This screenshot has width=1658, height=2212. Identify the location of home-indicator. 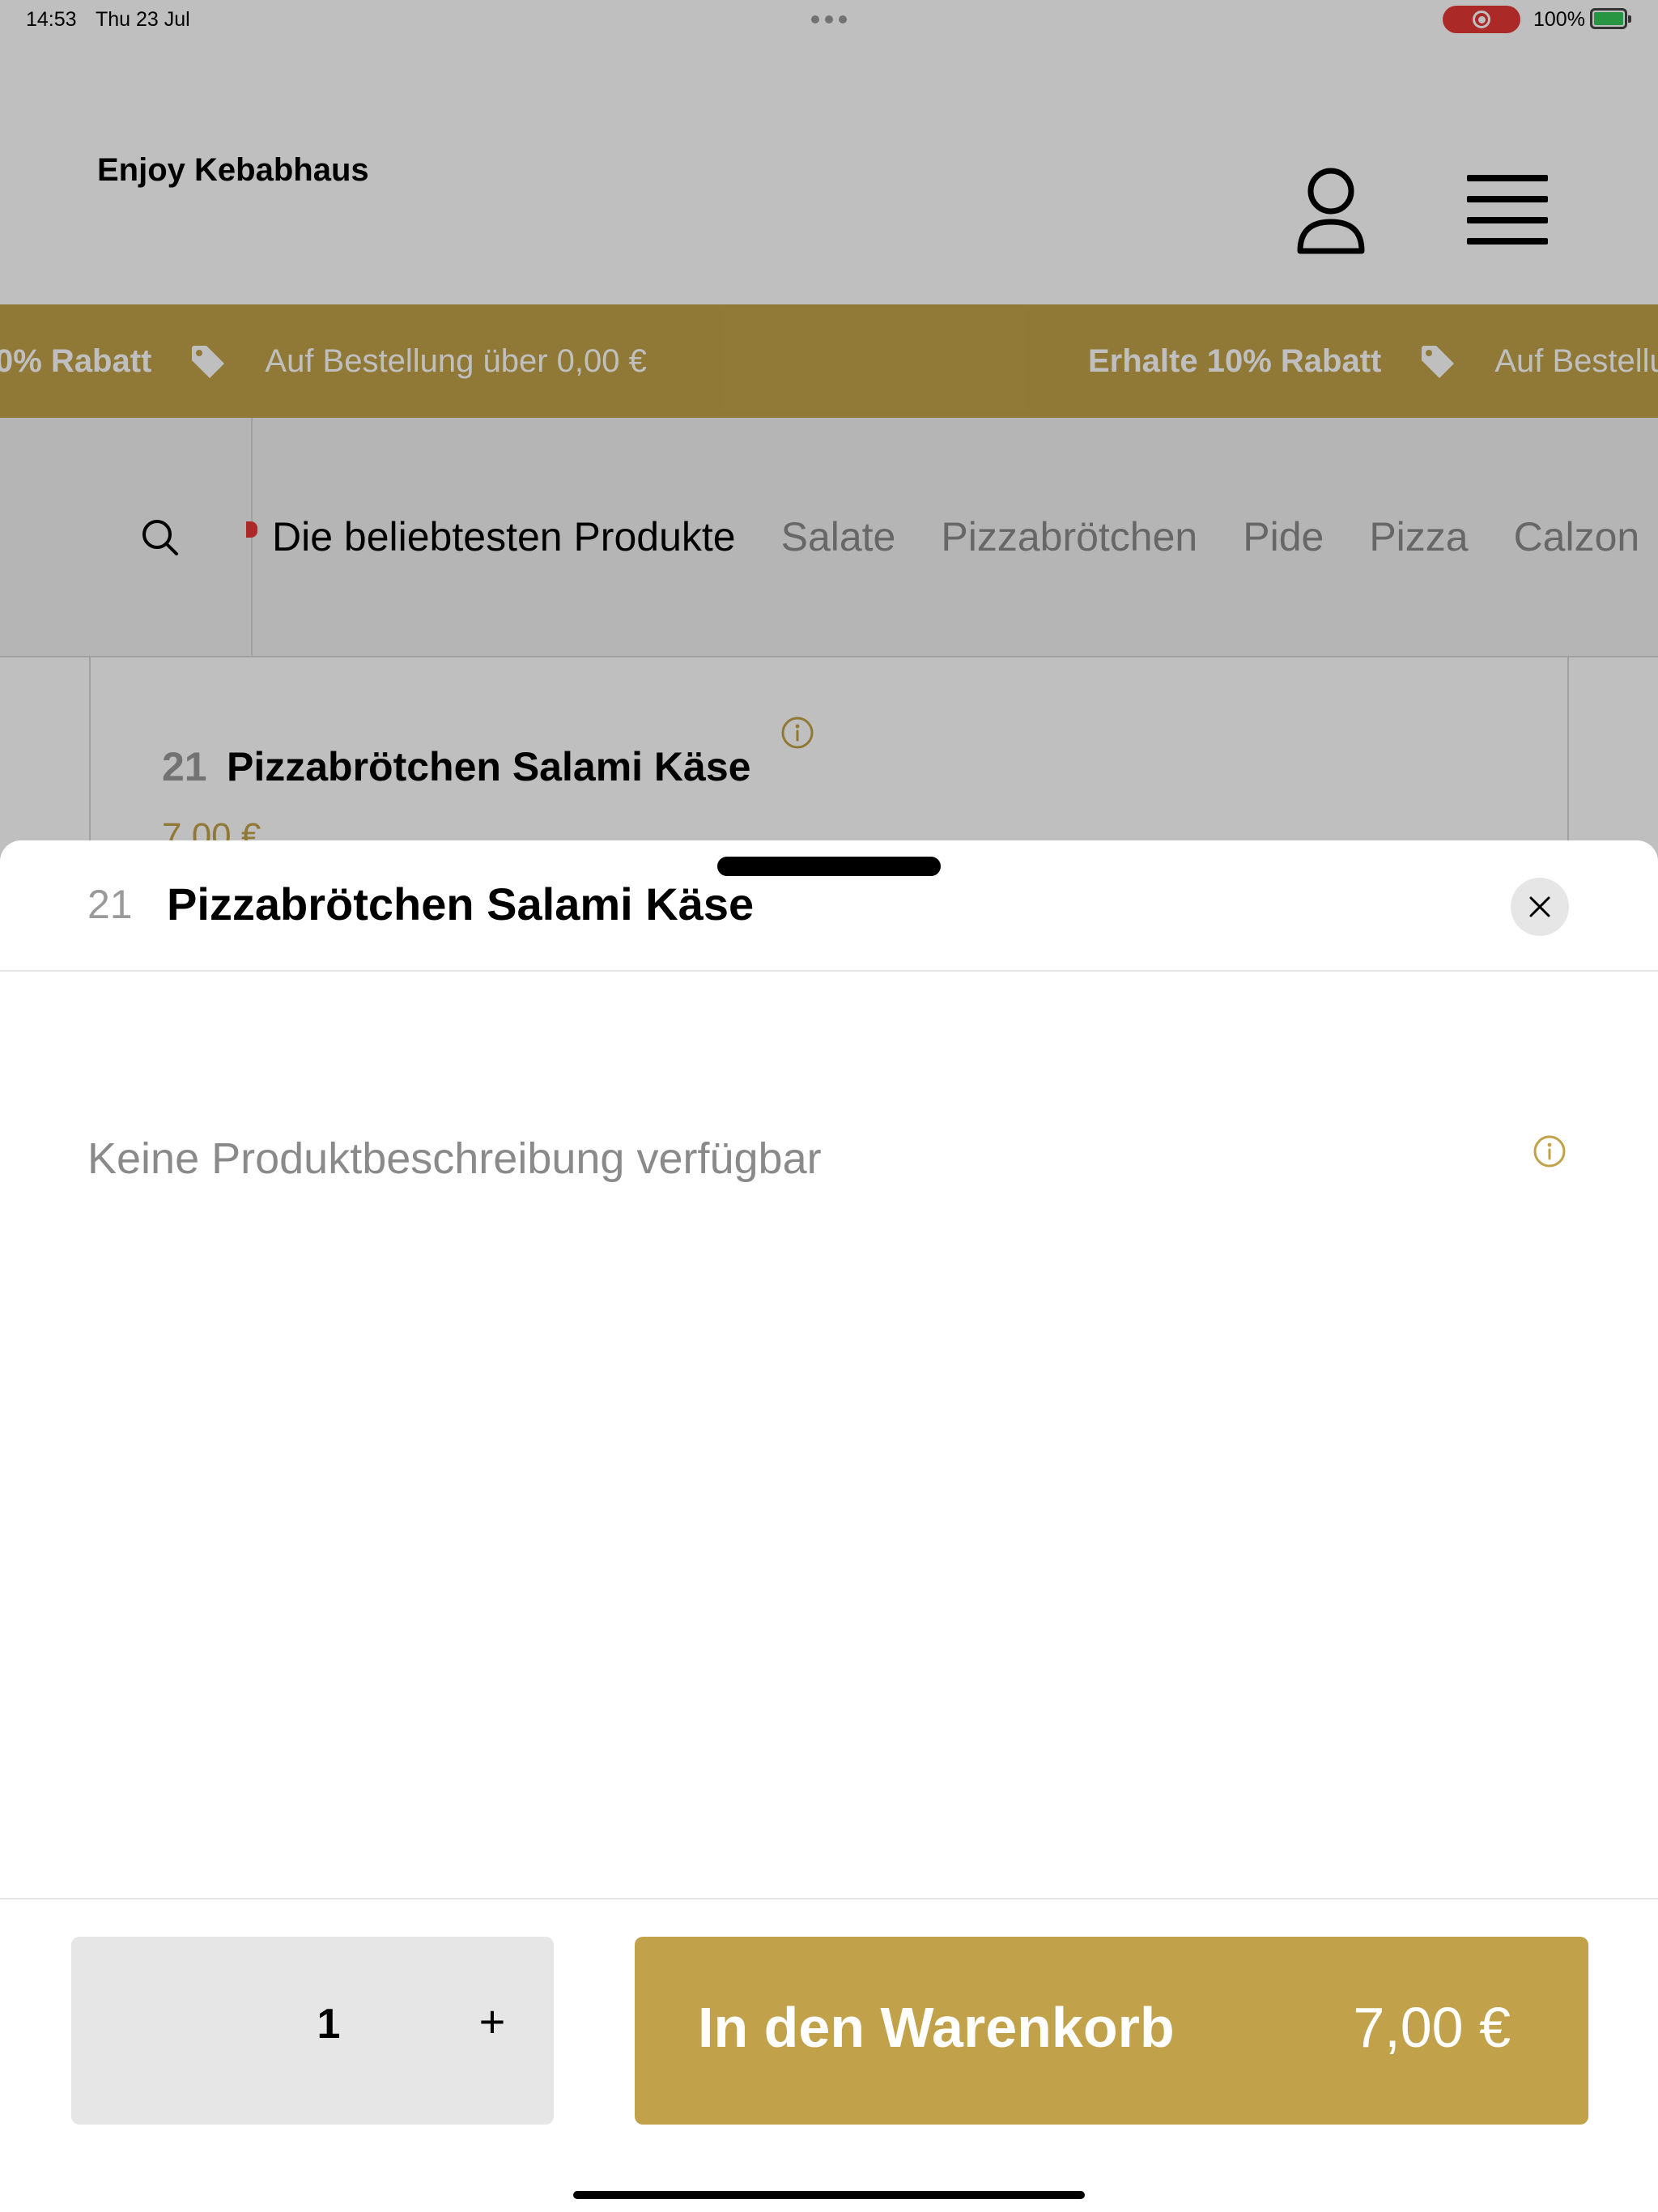
(829, 2195).